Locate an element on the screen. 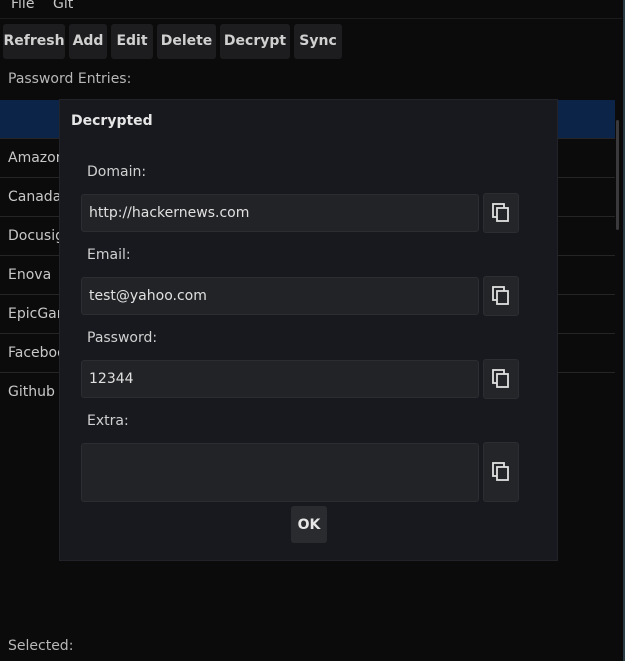 The image size is (625, 661). password-label: Password: is located at coordinates (122, 338).